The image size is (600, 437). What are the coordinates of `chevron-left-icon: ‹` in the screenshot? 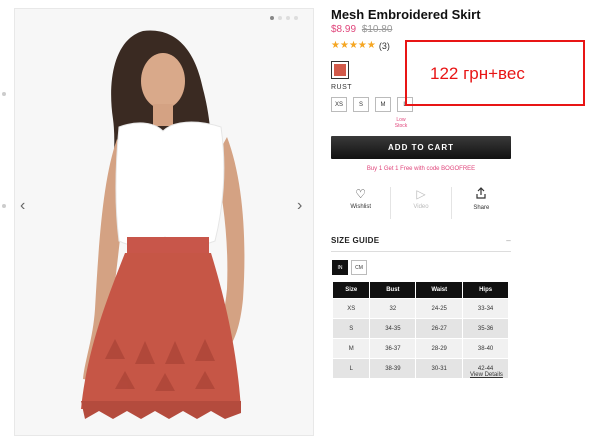 It's located at (22, 206).